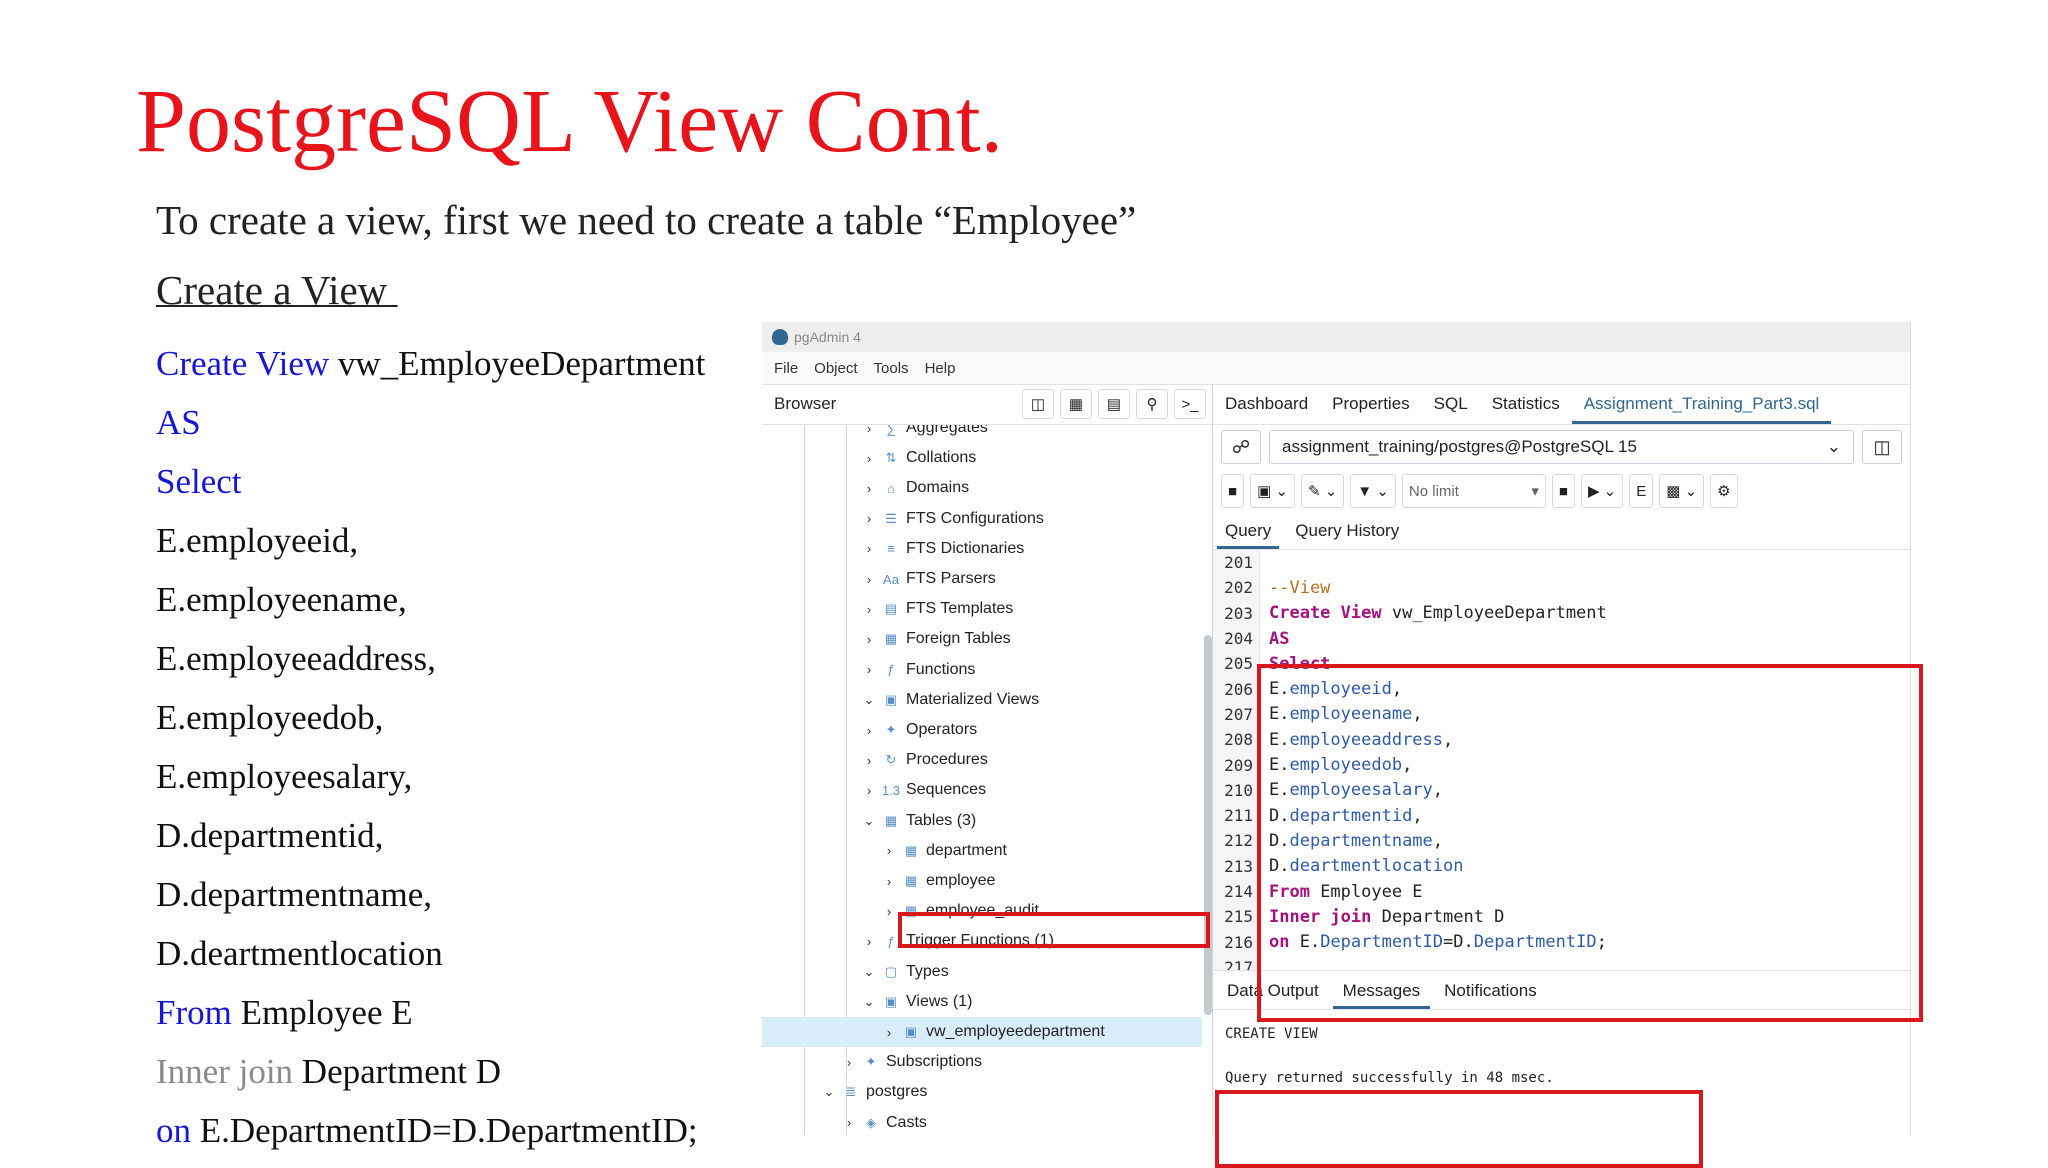 This screenshot has width=2048, height=1168. I want to click on tree-item-label: Domains, so click(938, 488).